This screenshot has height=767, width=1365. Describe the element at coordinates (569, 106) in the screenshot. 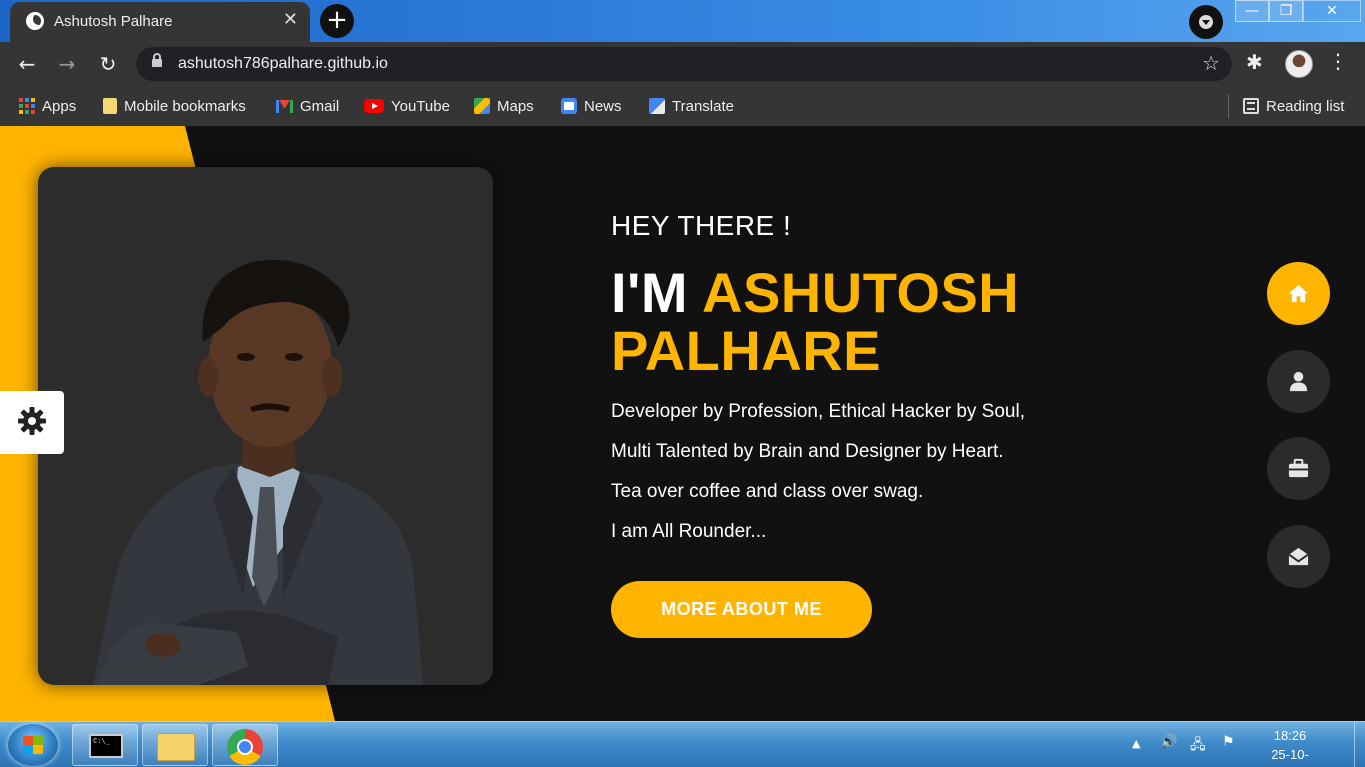

I see `news-icon` at that location.